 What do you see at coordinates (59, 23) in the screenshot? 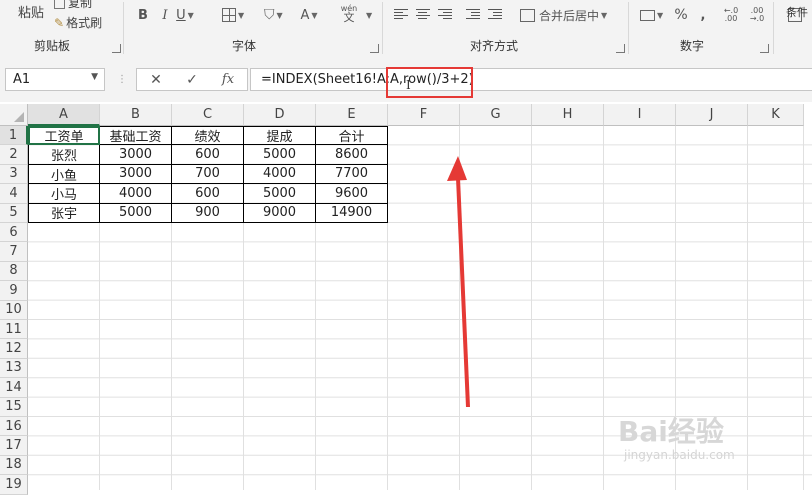
I see `brush-icon: ✎` at bounding box center [59, 23].